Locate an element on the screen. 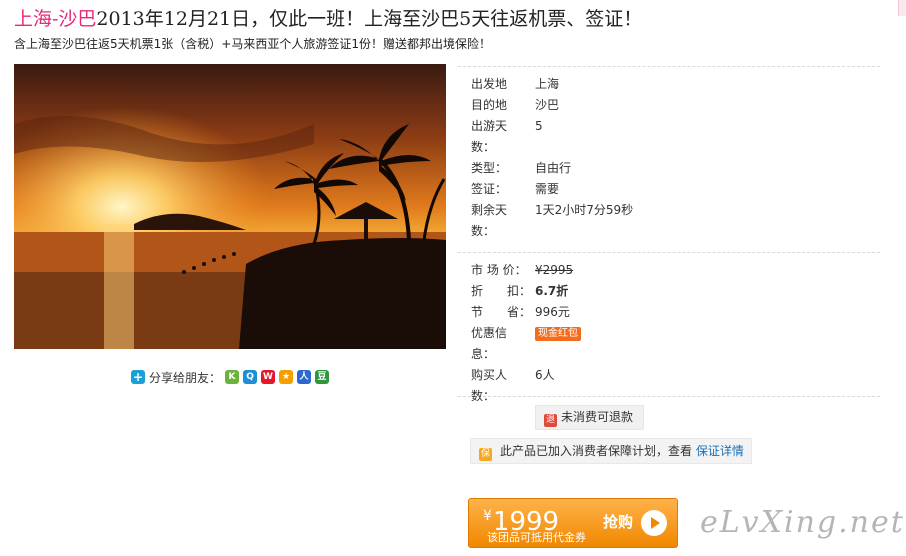 This screenshot has height=556, width=906. detail-label: 出发地 is located at coordinates (489, 84).